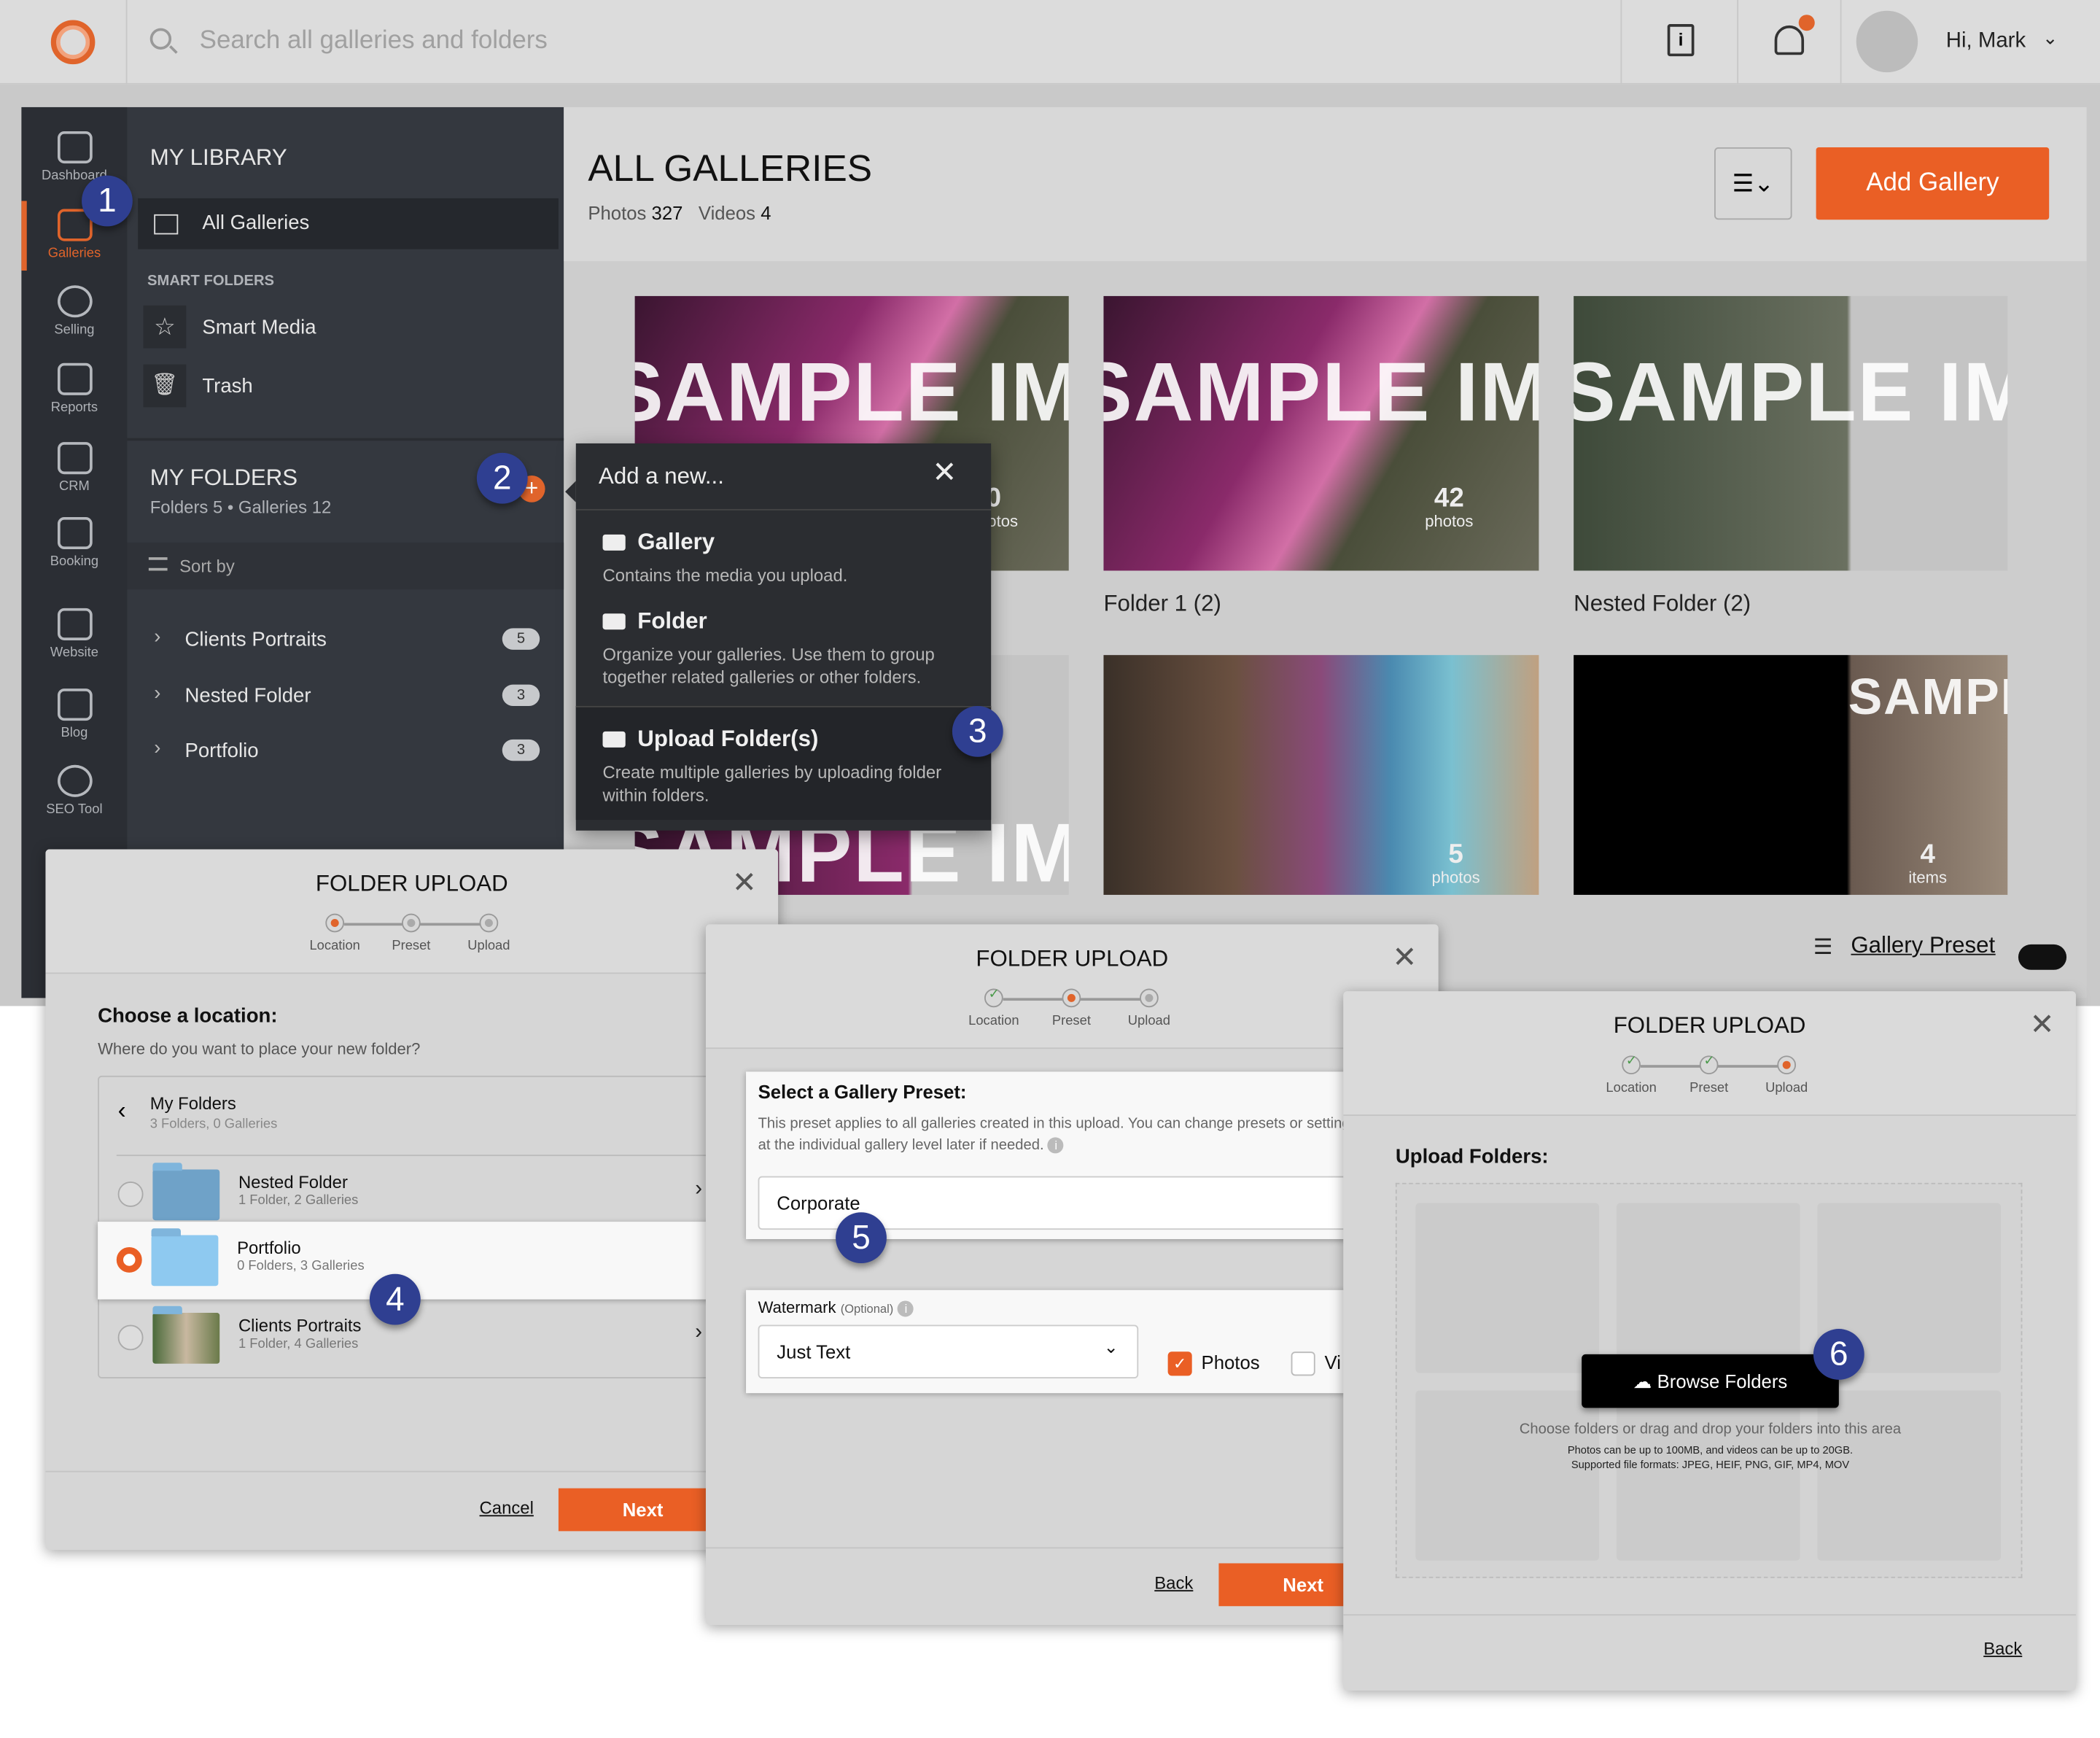  I want to click on trash-item: 🗑 Trash, so click(344, 387).